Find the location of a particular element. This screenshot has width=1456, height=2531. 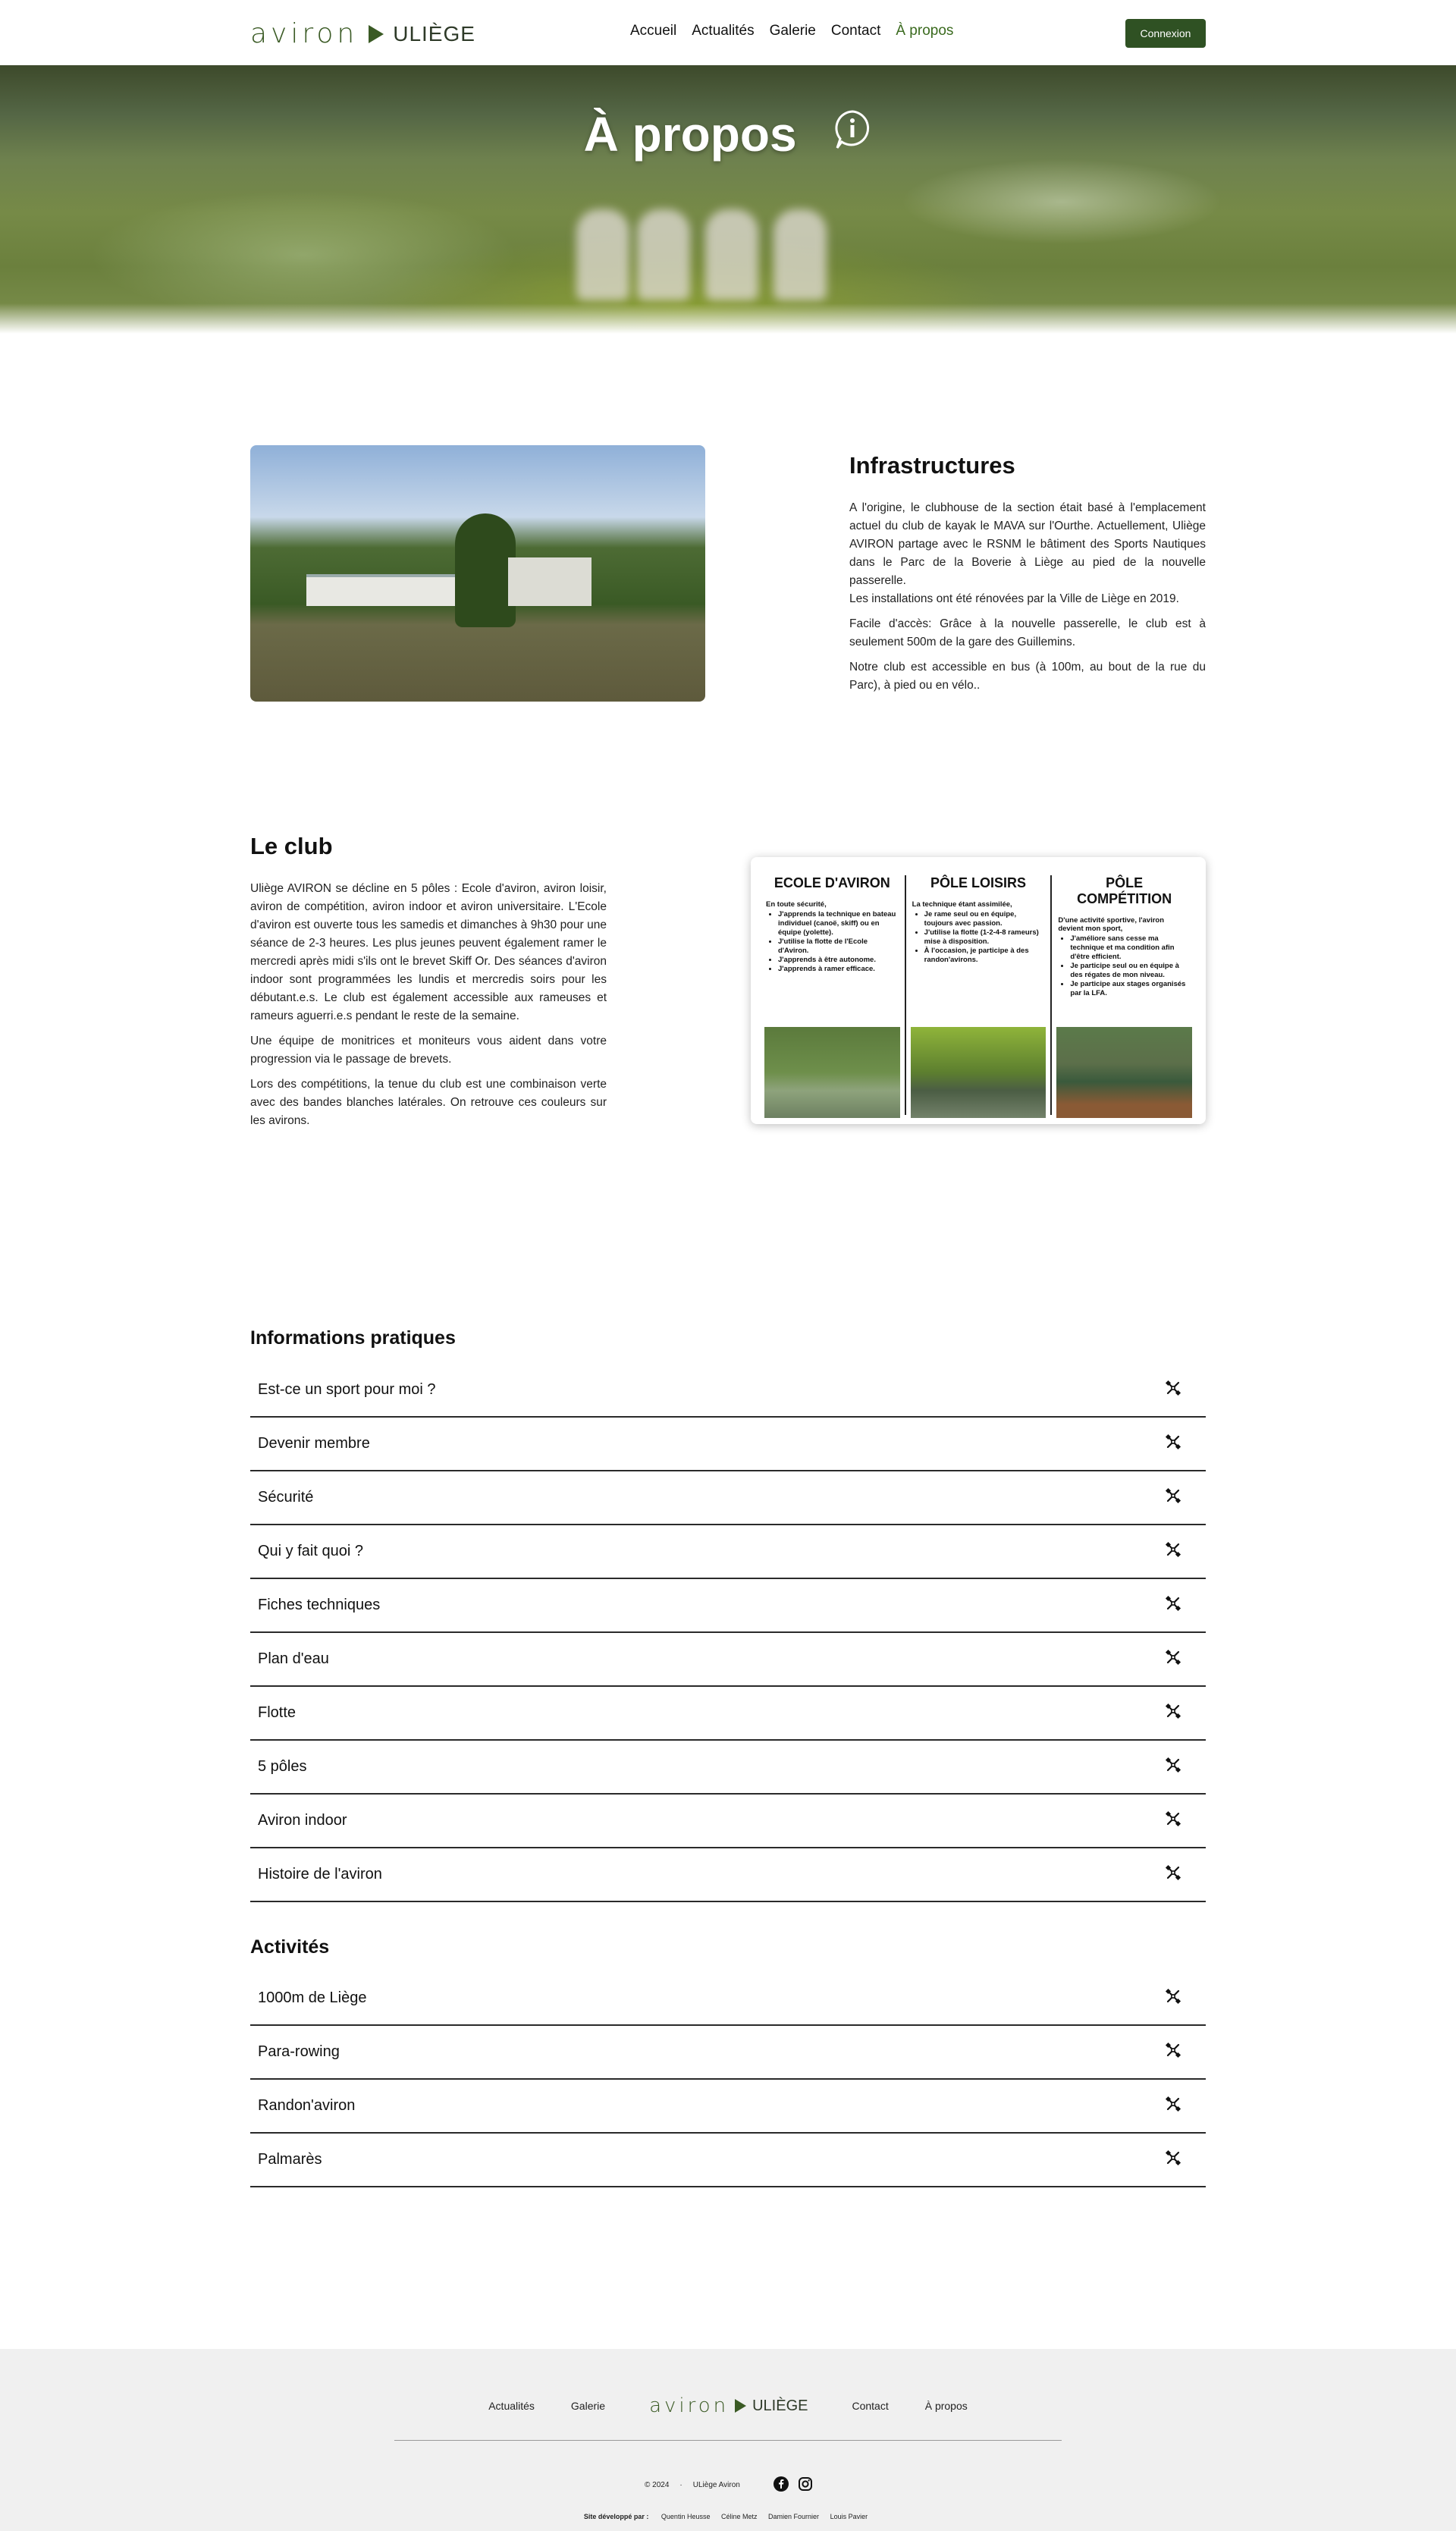

footer-logo: aviron ULIÈGE is located at coordinates (728, 2405).